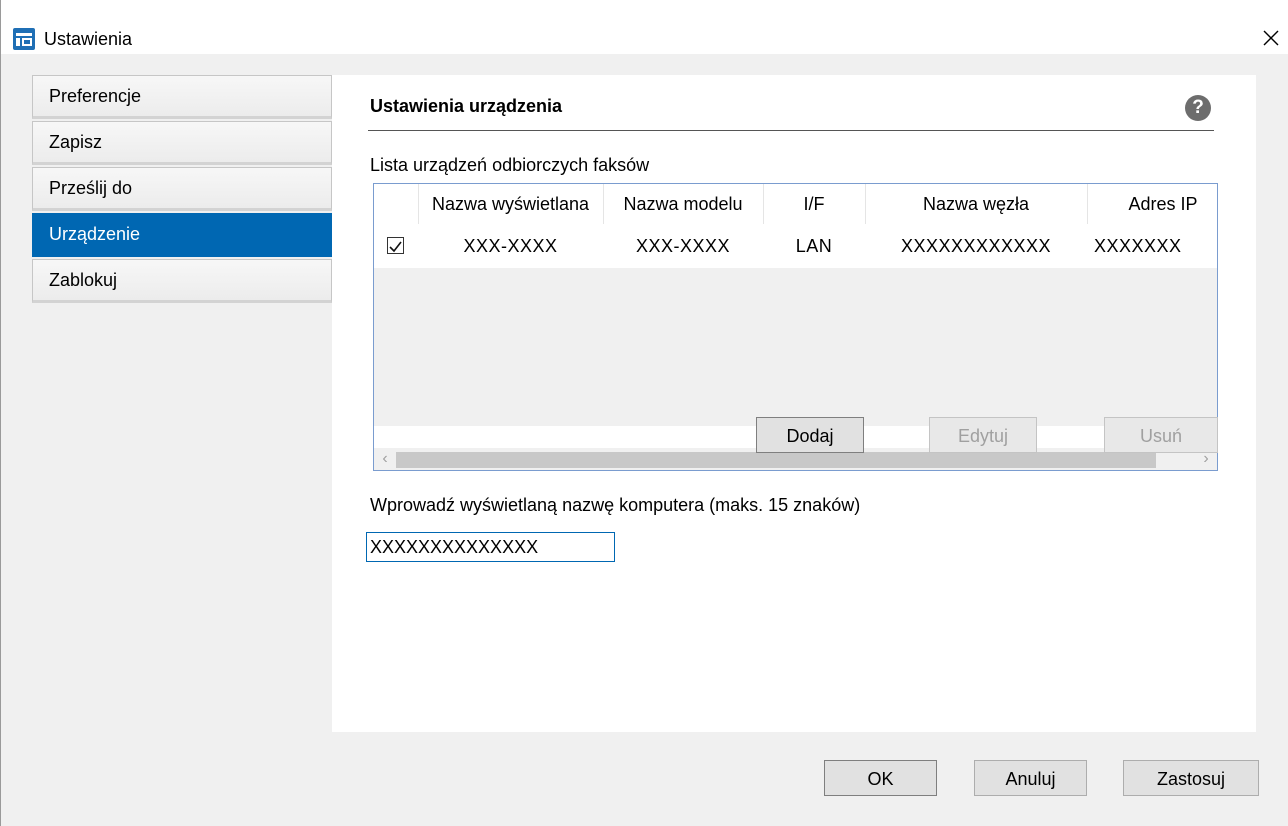 The width and height of the screenshot is (1288, 826). What do you see at coordinates (182, 143) in the screenshot?
I see `nav-item-save: Zapisz` at bounding box center [182, 143].